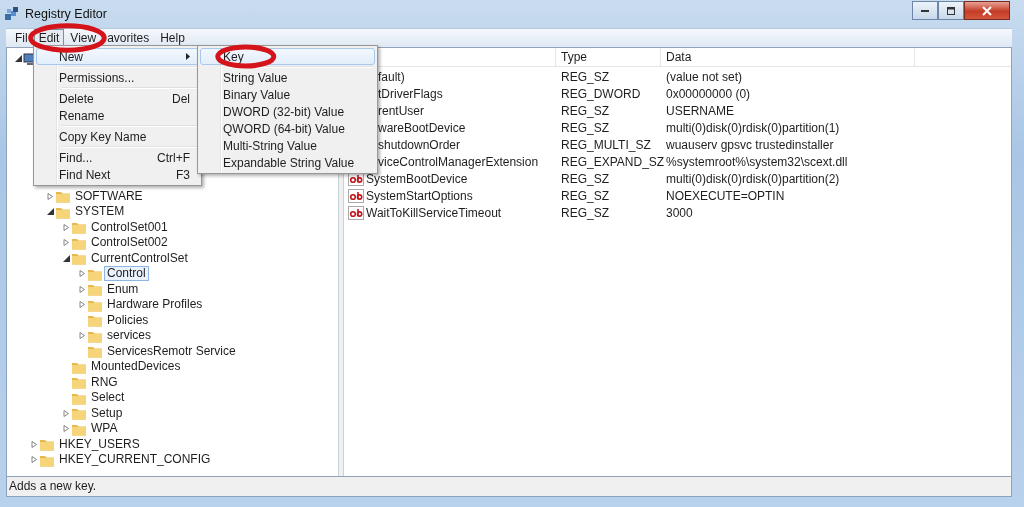  Describe the element at coordinates (750, 144) in the screenshot. I see `table-cell-text: wuauserv gpsvc trustedinstaller` at that location.